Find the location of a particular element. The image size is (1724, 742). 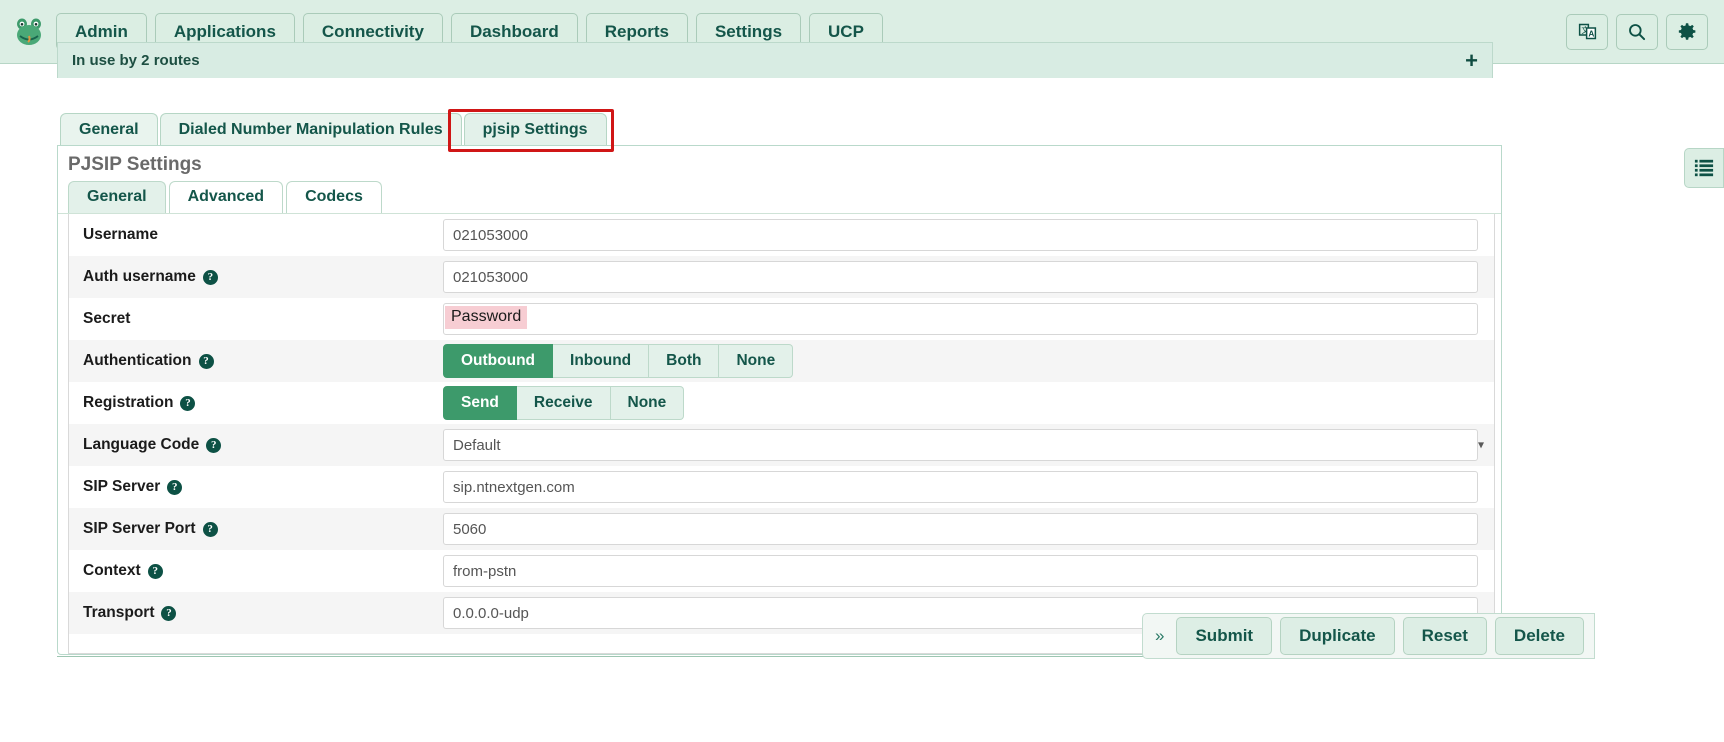

registration-option-send: Send is located at coordinates (480, 403).